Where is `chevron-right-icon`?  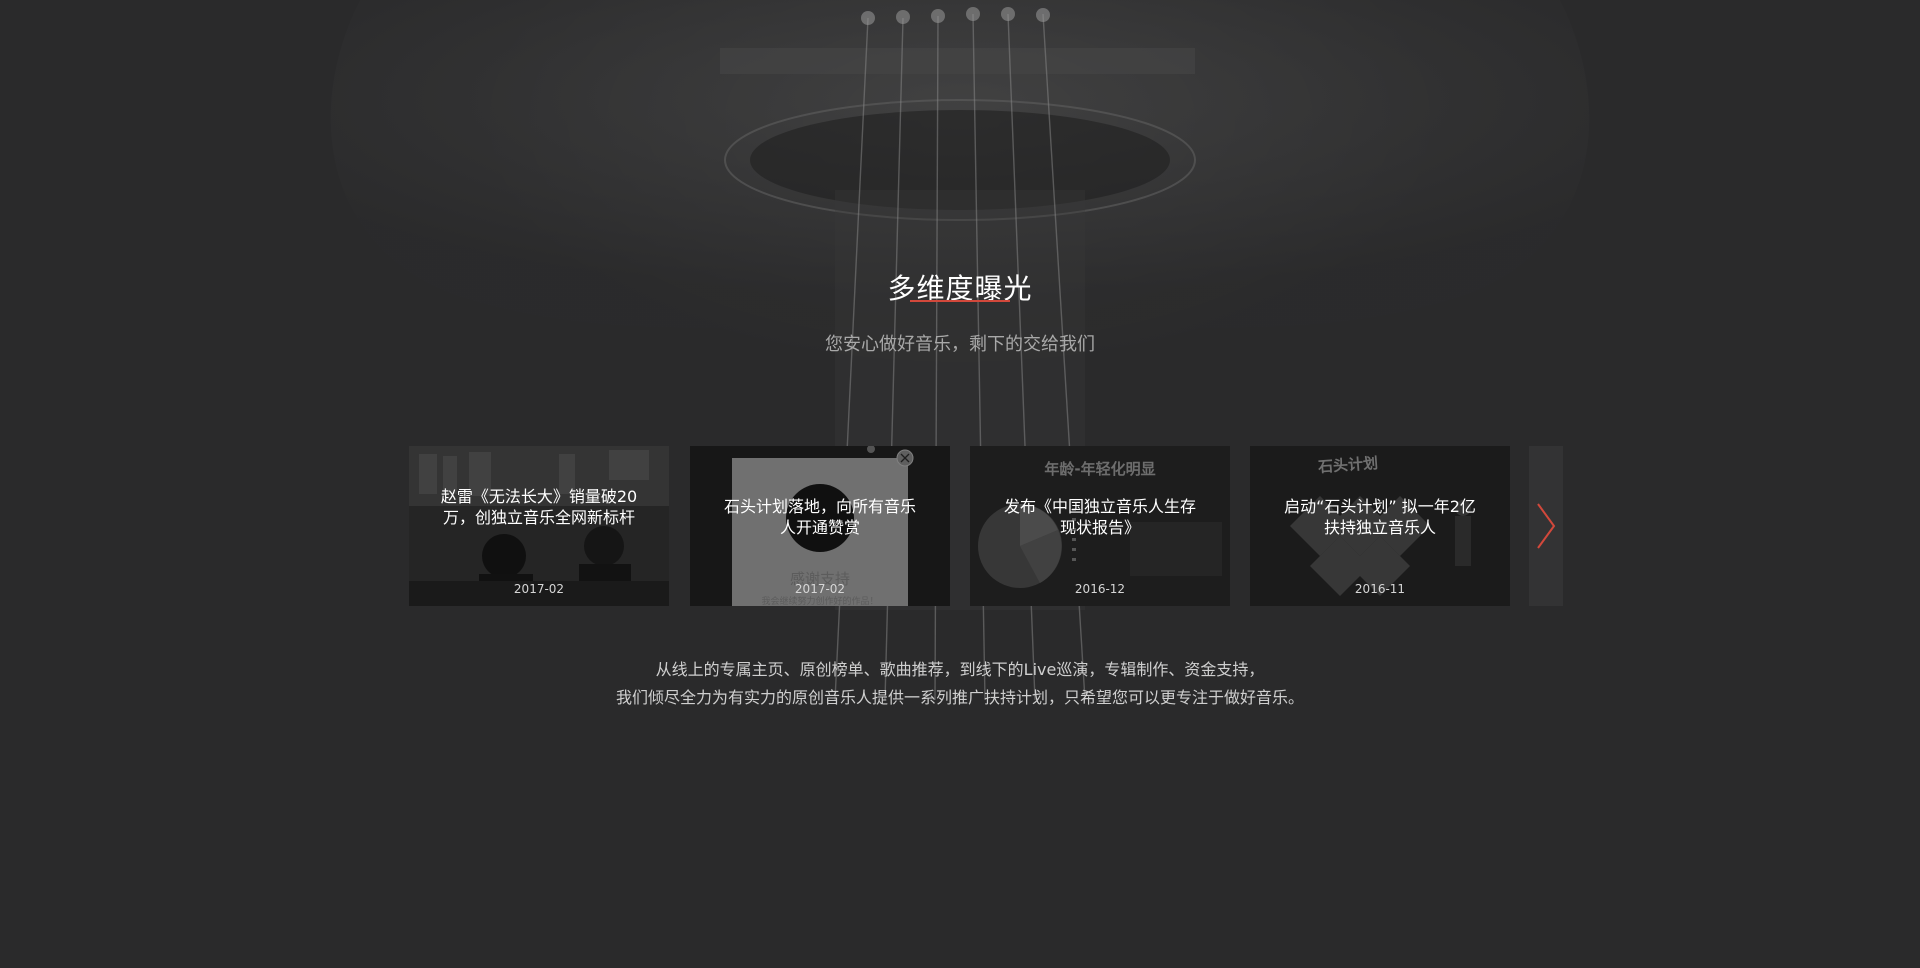
chevron-right-icon is located at coordinates (1546, 526).